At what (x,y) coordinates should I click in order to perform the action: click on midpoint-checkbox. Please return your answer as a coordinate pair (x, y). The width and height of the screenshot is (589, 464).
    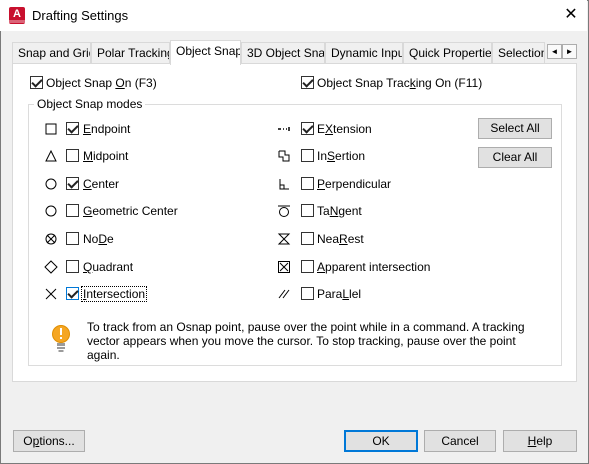
    Looking at the image, I should click on (72, 155).